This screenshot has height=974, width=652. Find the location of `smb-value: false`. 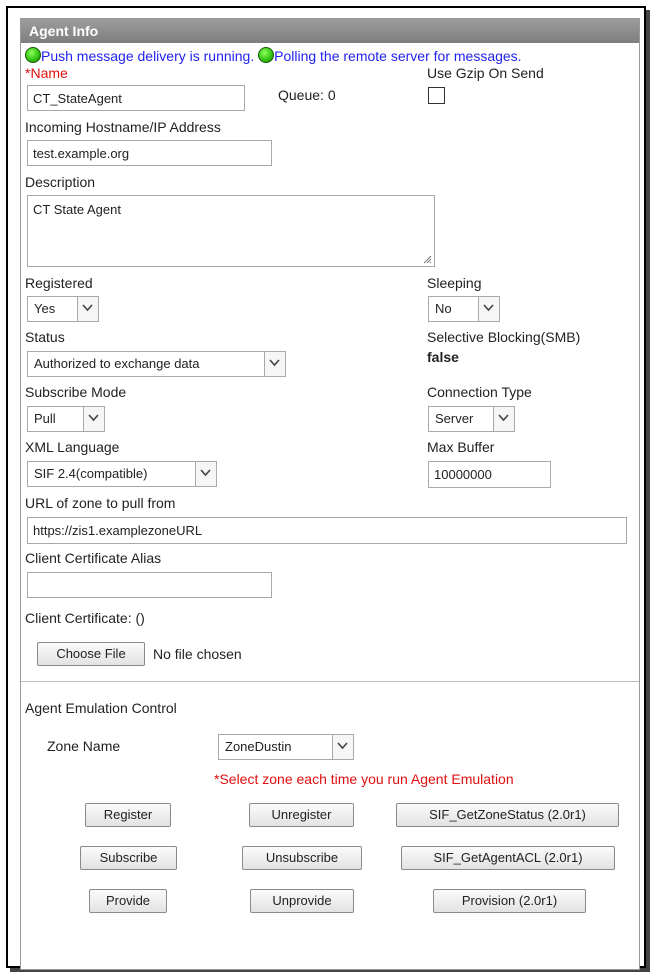

smb-value: false is located at coordinates (443, 357).